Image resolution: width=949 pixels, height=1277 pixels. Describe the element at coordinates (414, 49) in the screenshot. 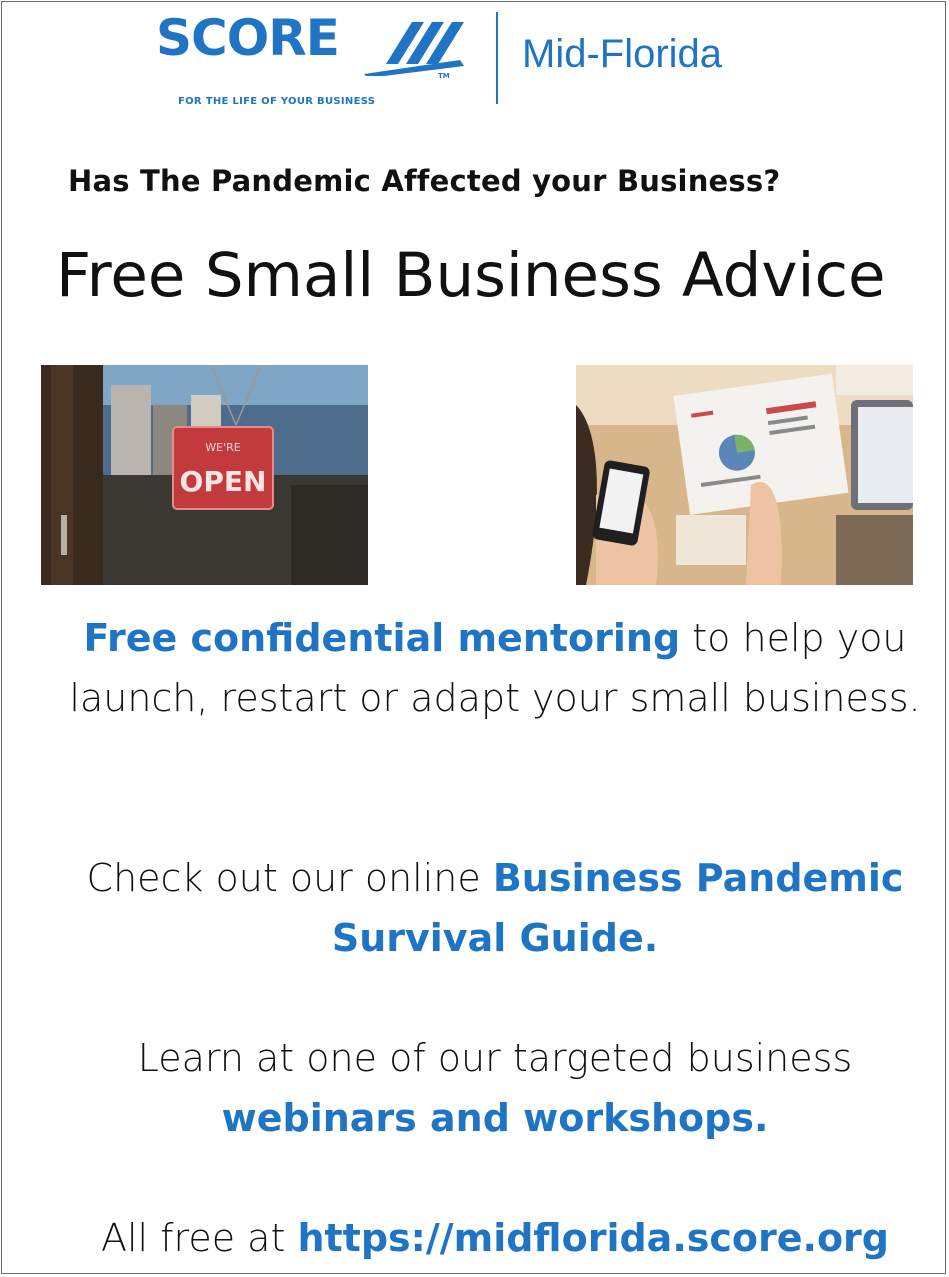

I see `score-slashes-icon` at that location.